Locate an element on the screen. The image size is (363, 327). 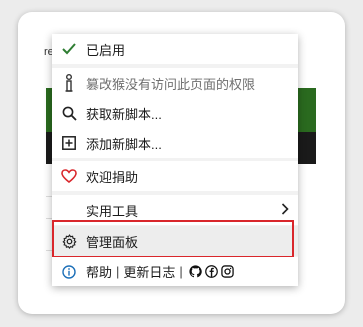
facebook-icon is located at coordinates (211, 271).